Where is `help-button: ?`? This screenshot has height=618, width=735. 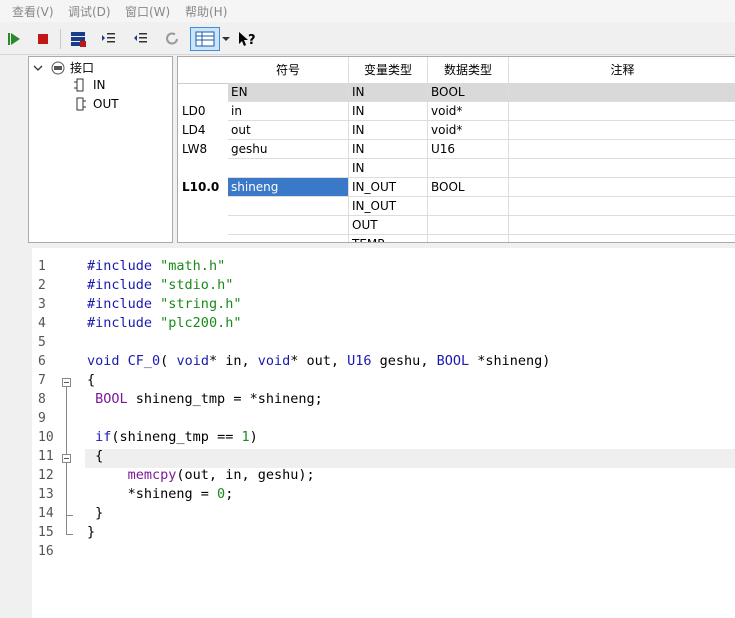 help-button: ? is located at coordinates (247, 39).